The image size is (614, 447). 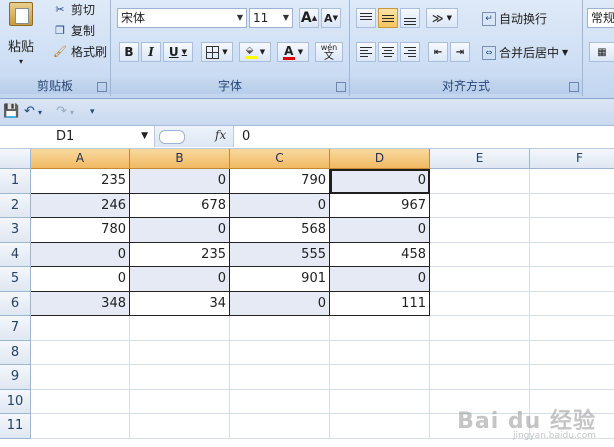 I want to click on column-header-e: E, so click(x=480, y=159).